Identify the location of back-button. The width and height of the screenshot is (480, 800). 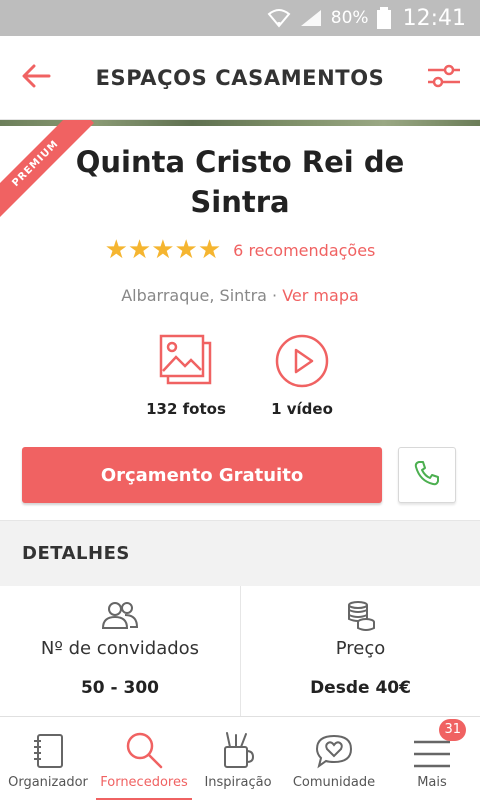
(36, 78).